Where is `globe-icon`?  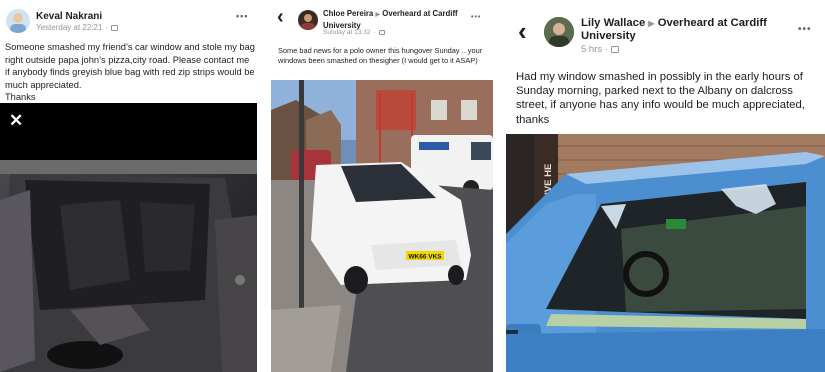 globe-icon is located at coordinates (115, 27).